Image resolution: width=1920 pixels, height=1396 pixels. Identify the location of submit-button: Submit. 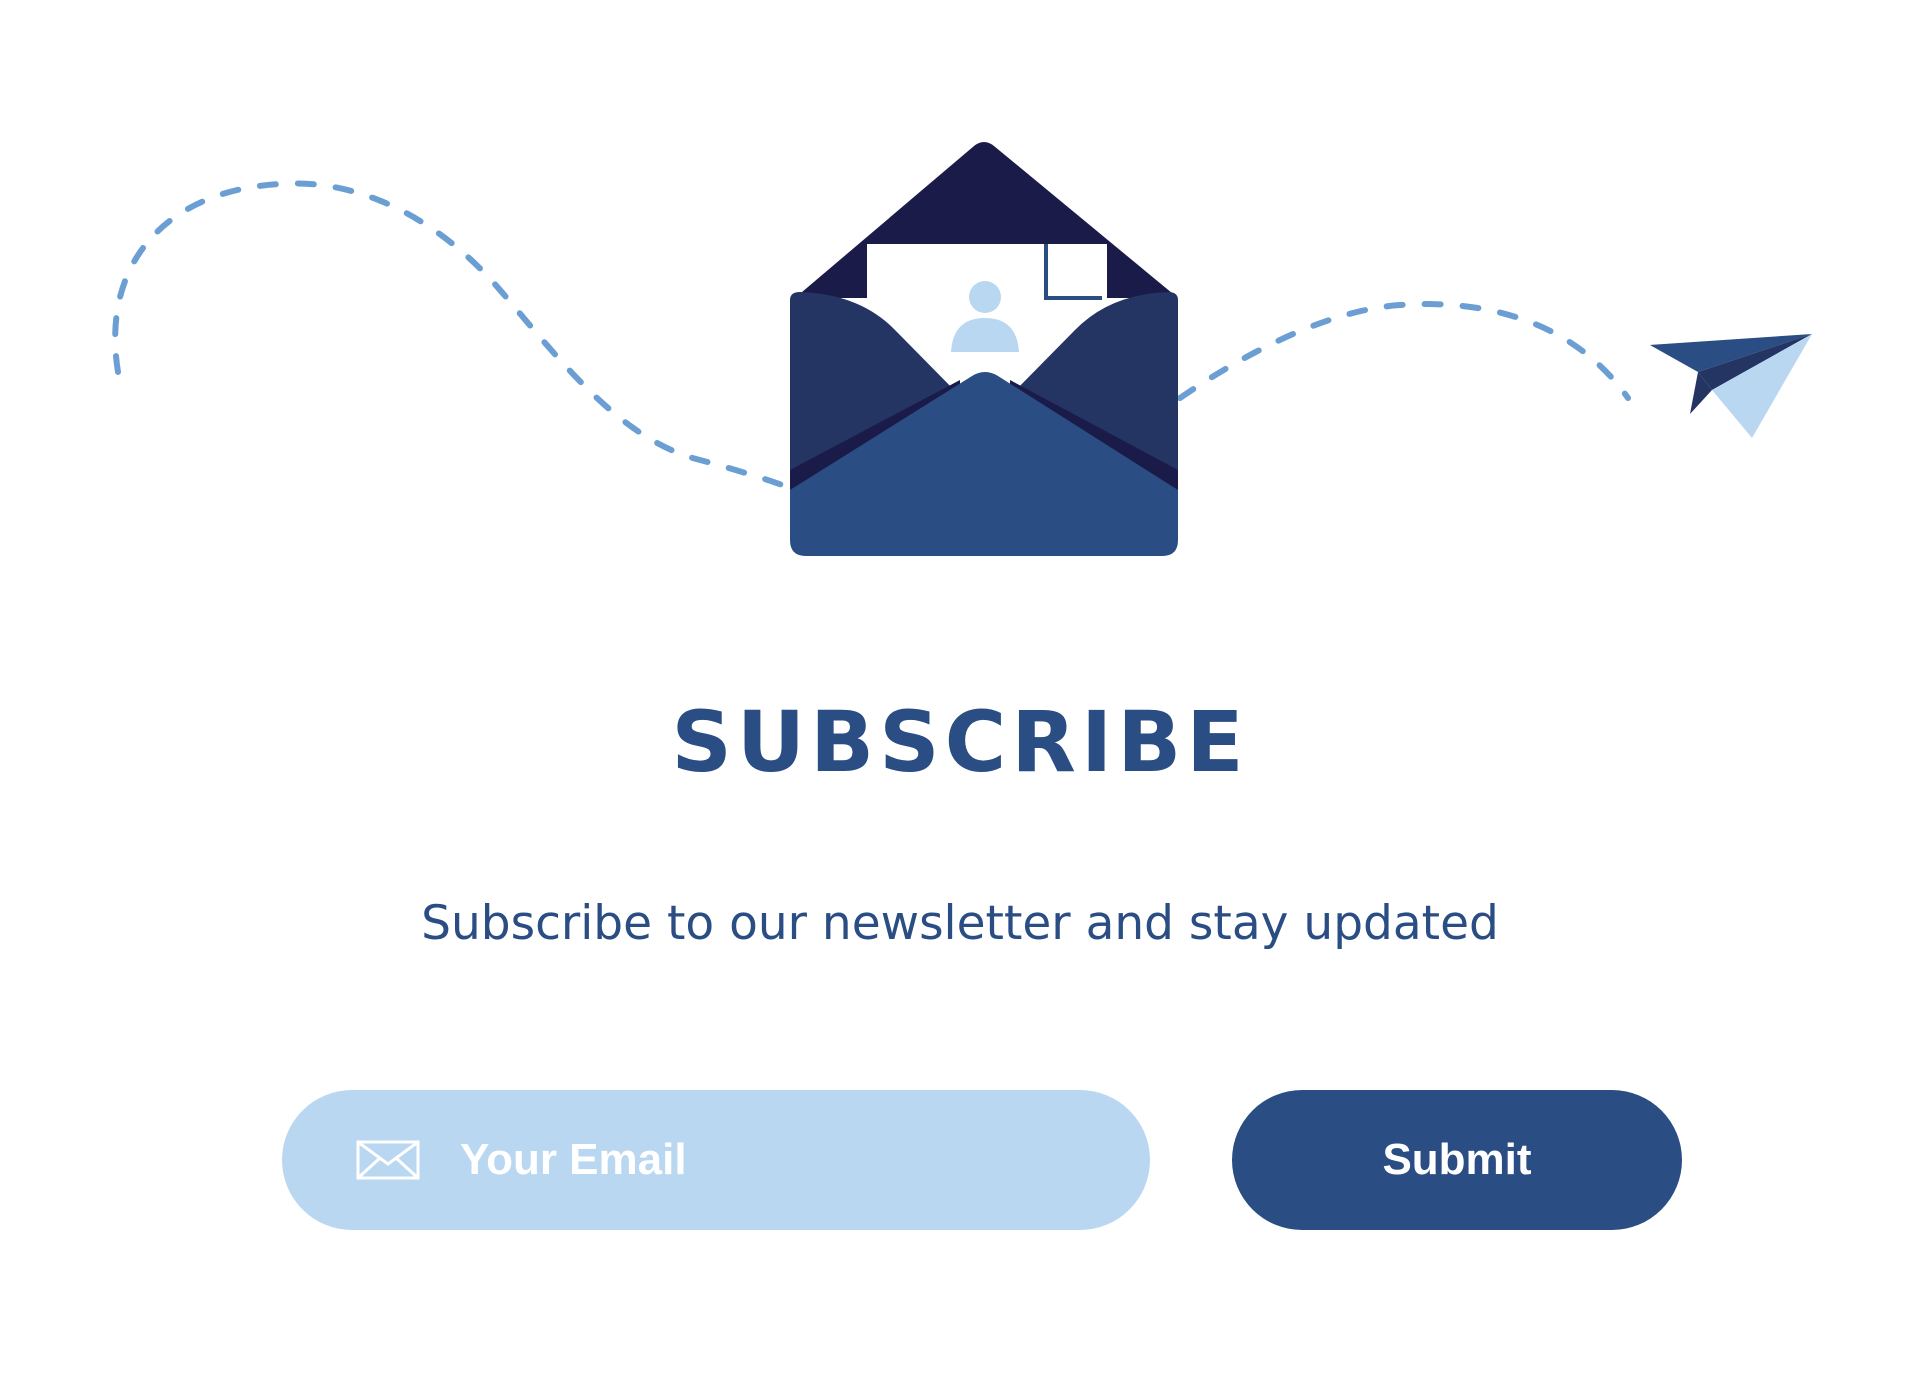
(1457, 1160).